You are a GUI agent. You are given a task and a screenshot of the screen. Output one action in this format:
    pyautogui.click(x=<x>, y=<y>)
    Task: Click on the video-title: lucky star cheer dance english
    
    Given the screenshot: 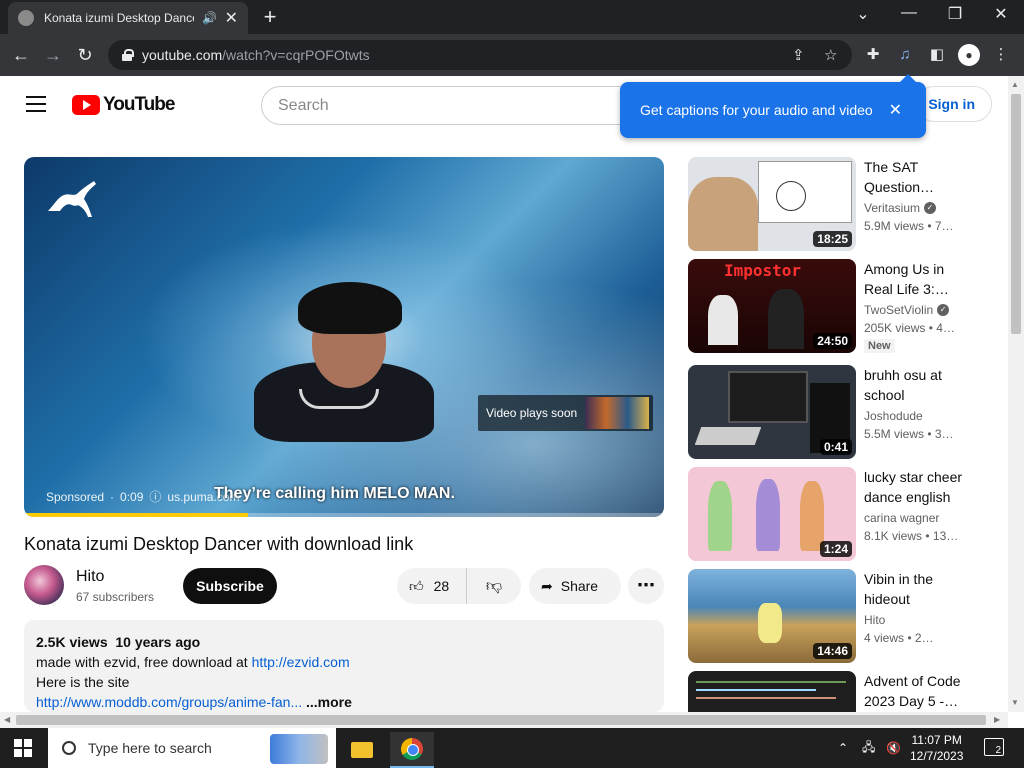 What is the action you would take?
    pyautogui.click(x=919, y=487)
    